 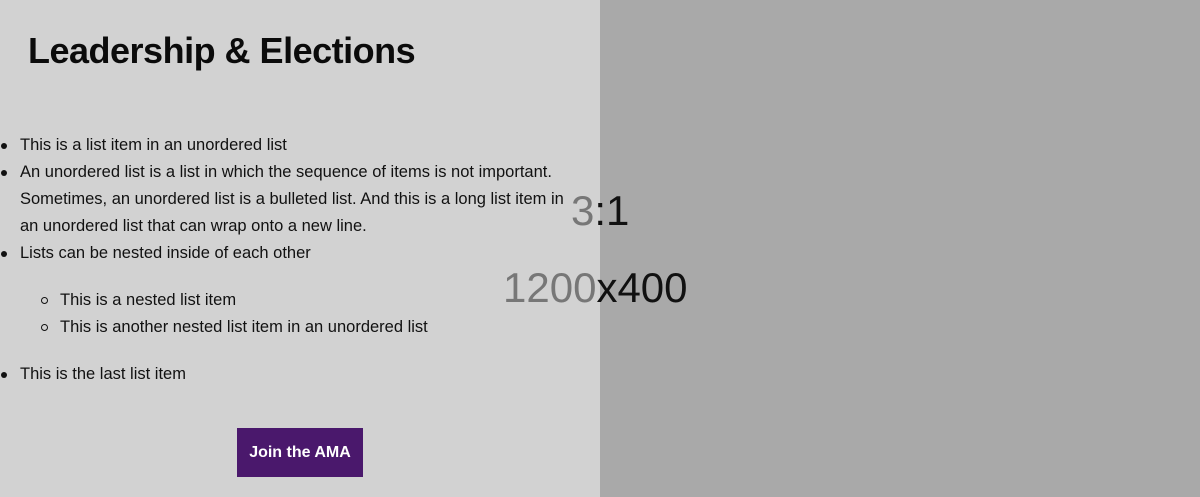 I want to click on list-item-text: Lists can be nested inside of each other, so click(x=165, y=253).